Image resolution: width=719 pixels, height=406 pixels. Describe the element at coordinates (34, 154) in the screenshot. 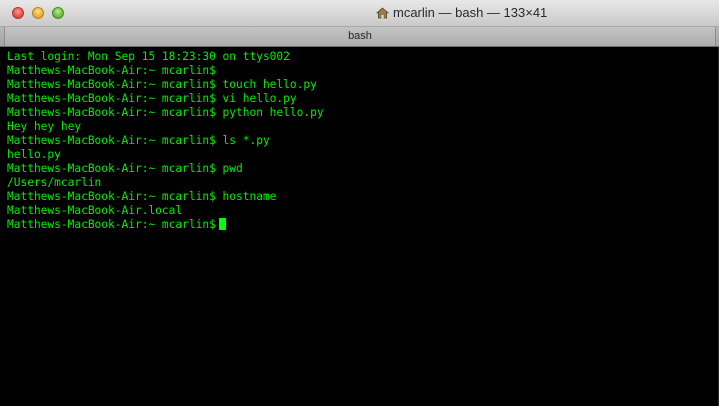

I see `terminal-line: hello.py` at that location.